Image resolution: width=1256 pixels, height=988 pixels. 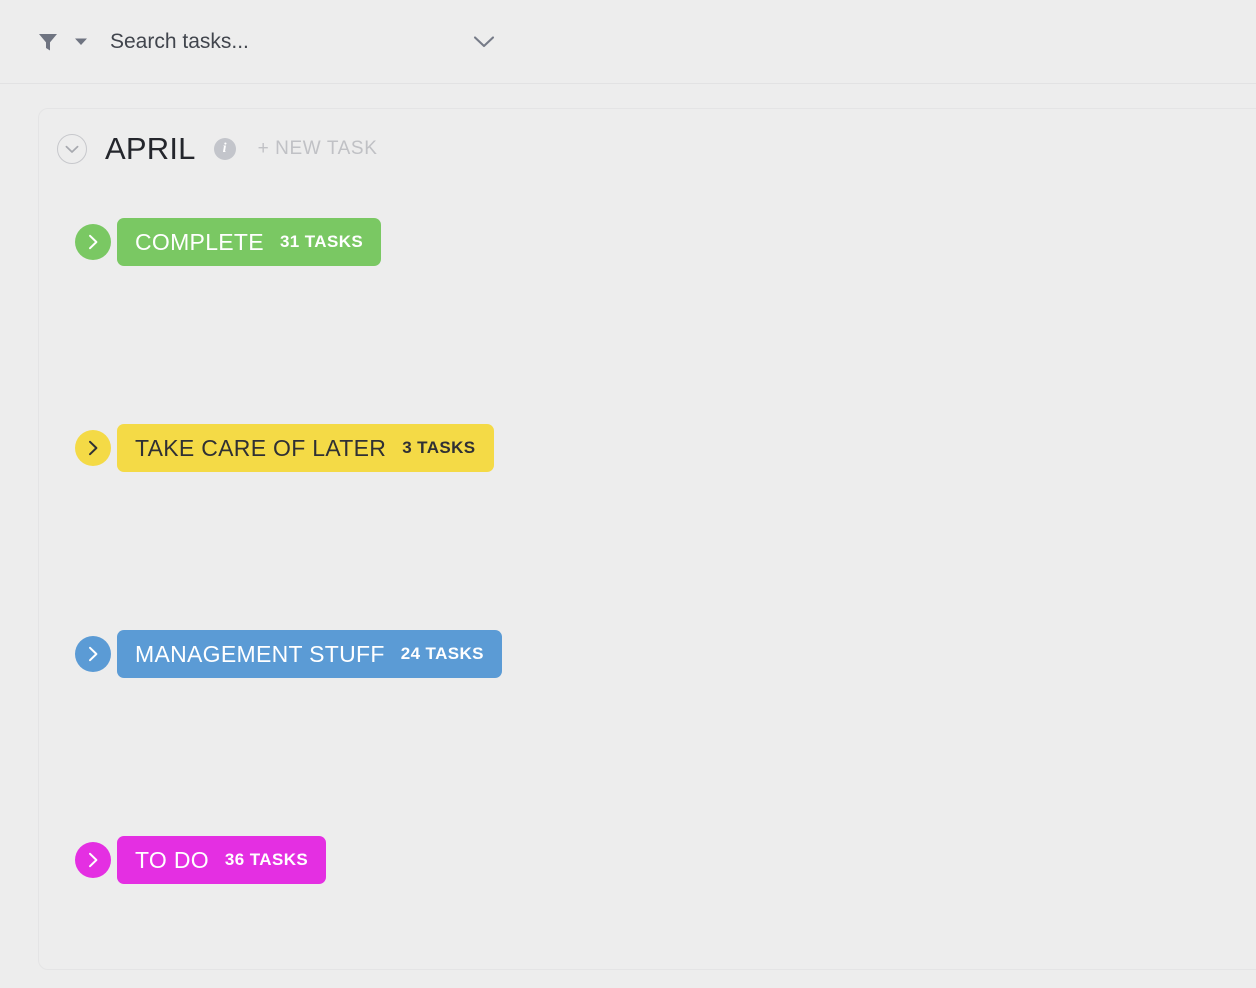 What do you see at coordinates (442, 653) in the screenshot?
I see `task-group-count: 24 TASKS` at bounding box center [442, 653].